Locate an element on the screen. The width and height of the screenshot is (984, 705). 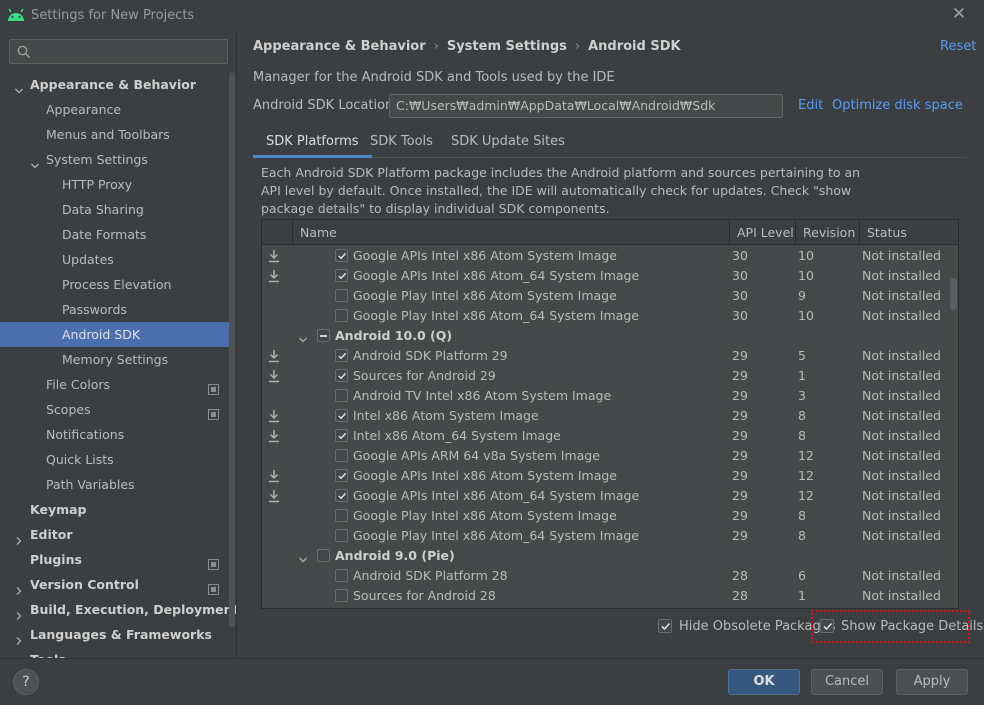
sidebar-item: Appearance is located at coordinates (117, 109).